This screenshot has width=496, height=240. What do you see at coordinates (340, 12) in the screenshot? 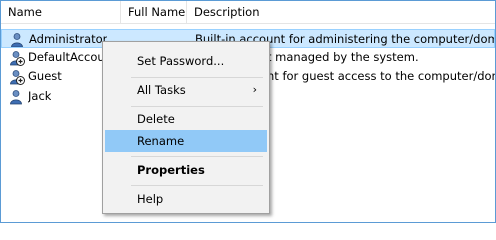
I see `column-header-description: Description` at bounding box center [340, 12].